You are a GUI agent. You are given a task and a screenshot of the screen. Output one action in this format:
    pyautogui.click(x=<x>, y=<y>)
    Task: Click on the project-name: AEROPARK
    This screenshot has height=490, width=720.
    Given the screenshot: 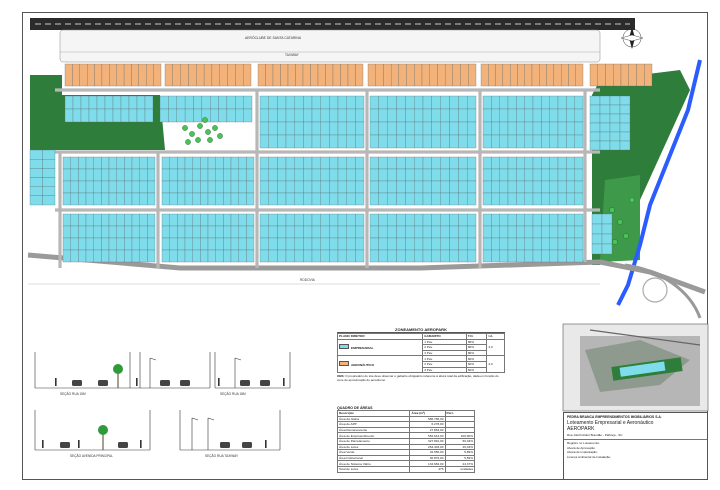 What is the action you would take?
    pyautogui.click(x=581, y=429)
    